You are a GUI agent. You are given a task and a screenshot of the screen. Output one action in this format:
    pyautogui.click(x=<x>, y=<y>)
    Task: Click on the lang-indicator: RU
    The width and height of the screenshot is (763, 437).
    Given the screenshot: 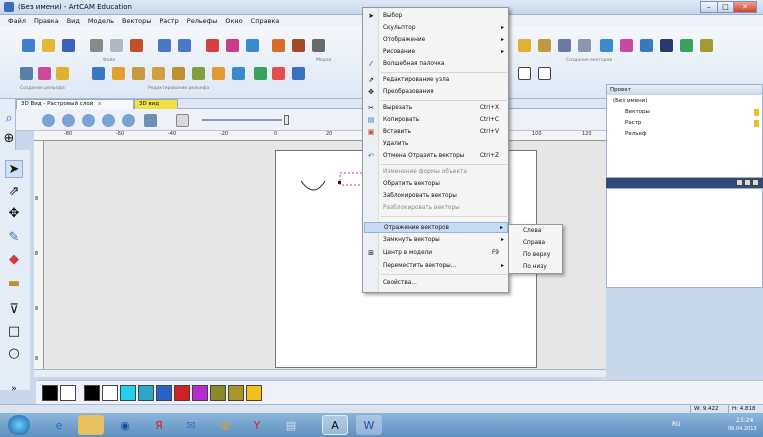 What is the action you would take?
    pyautogui.click(x=676, y=424)
    